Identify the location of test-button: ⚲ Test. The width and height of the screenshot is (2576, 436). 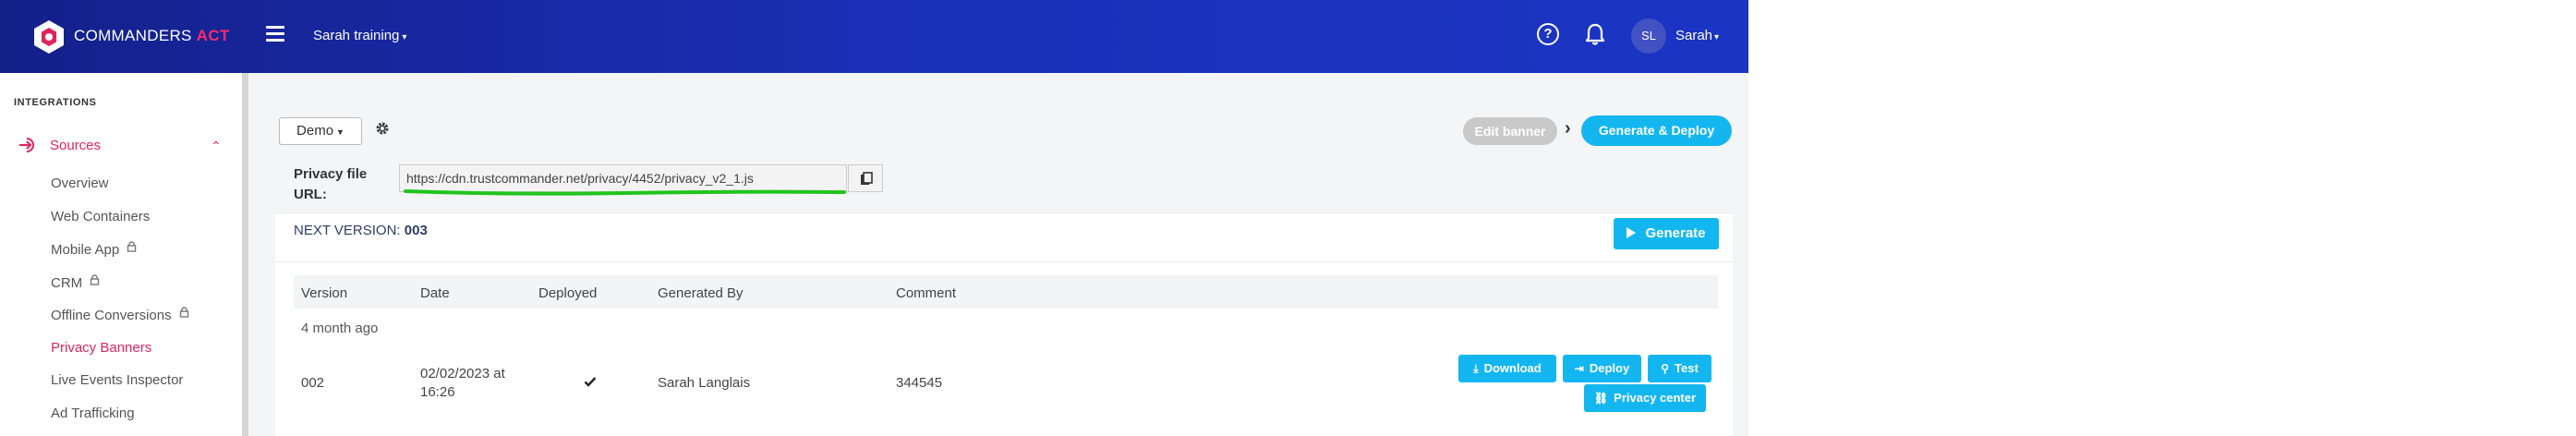
(1679, 368).